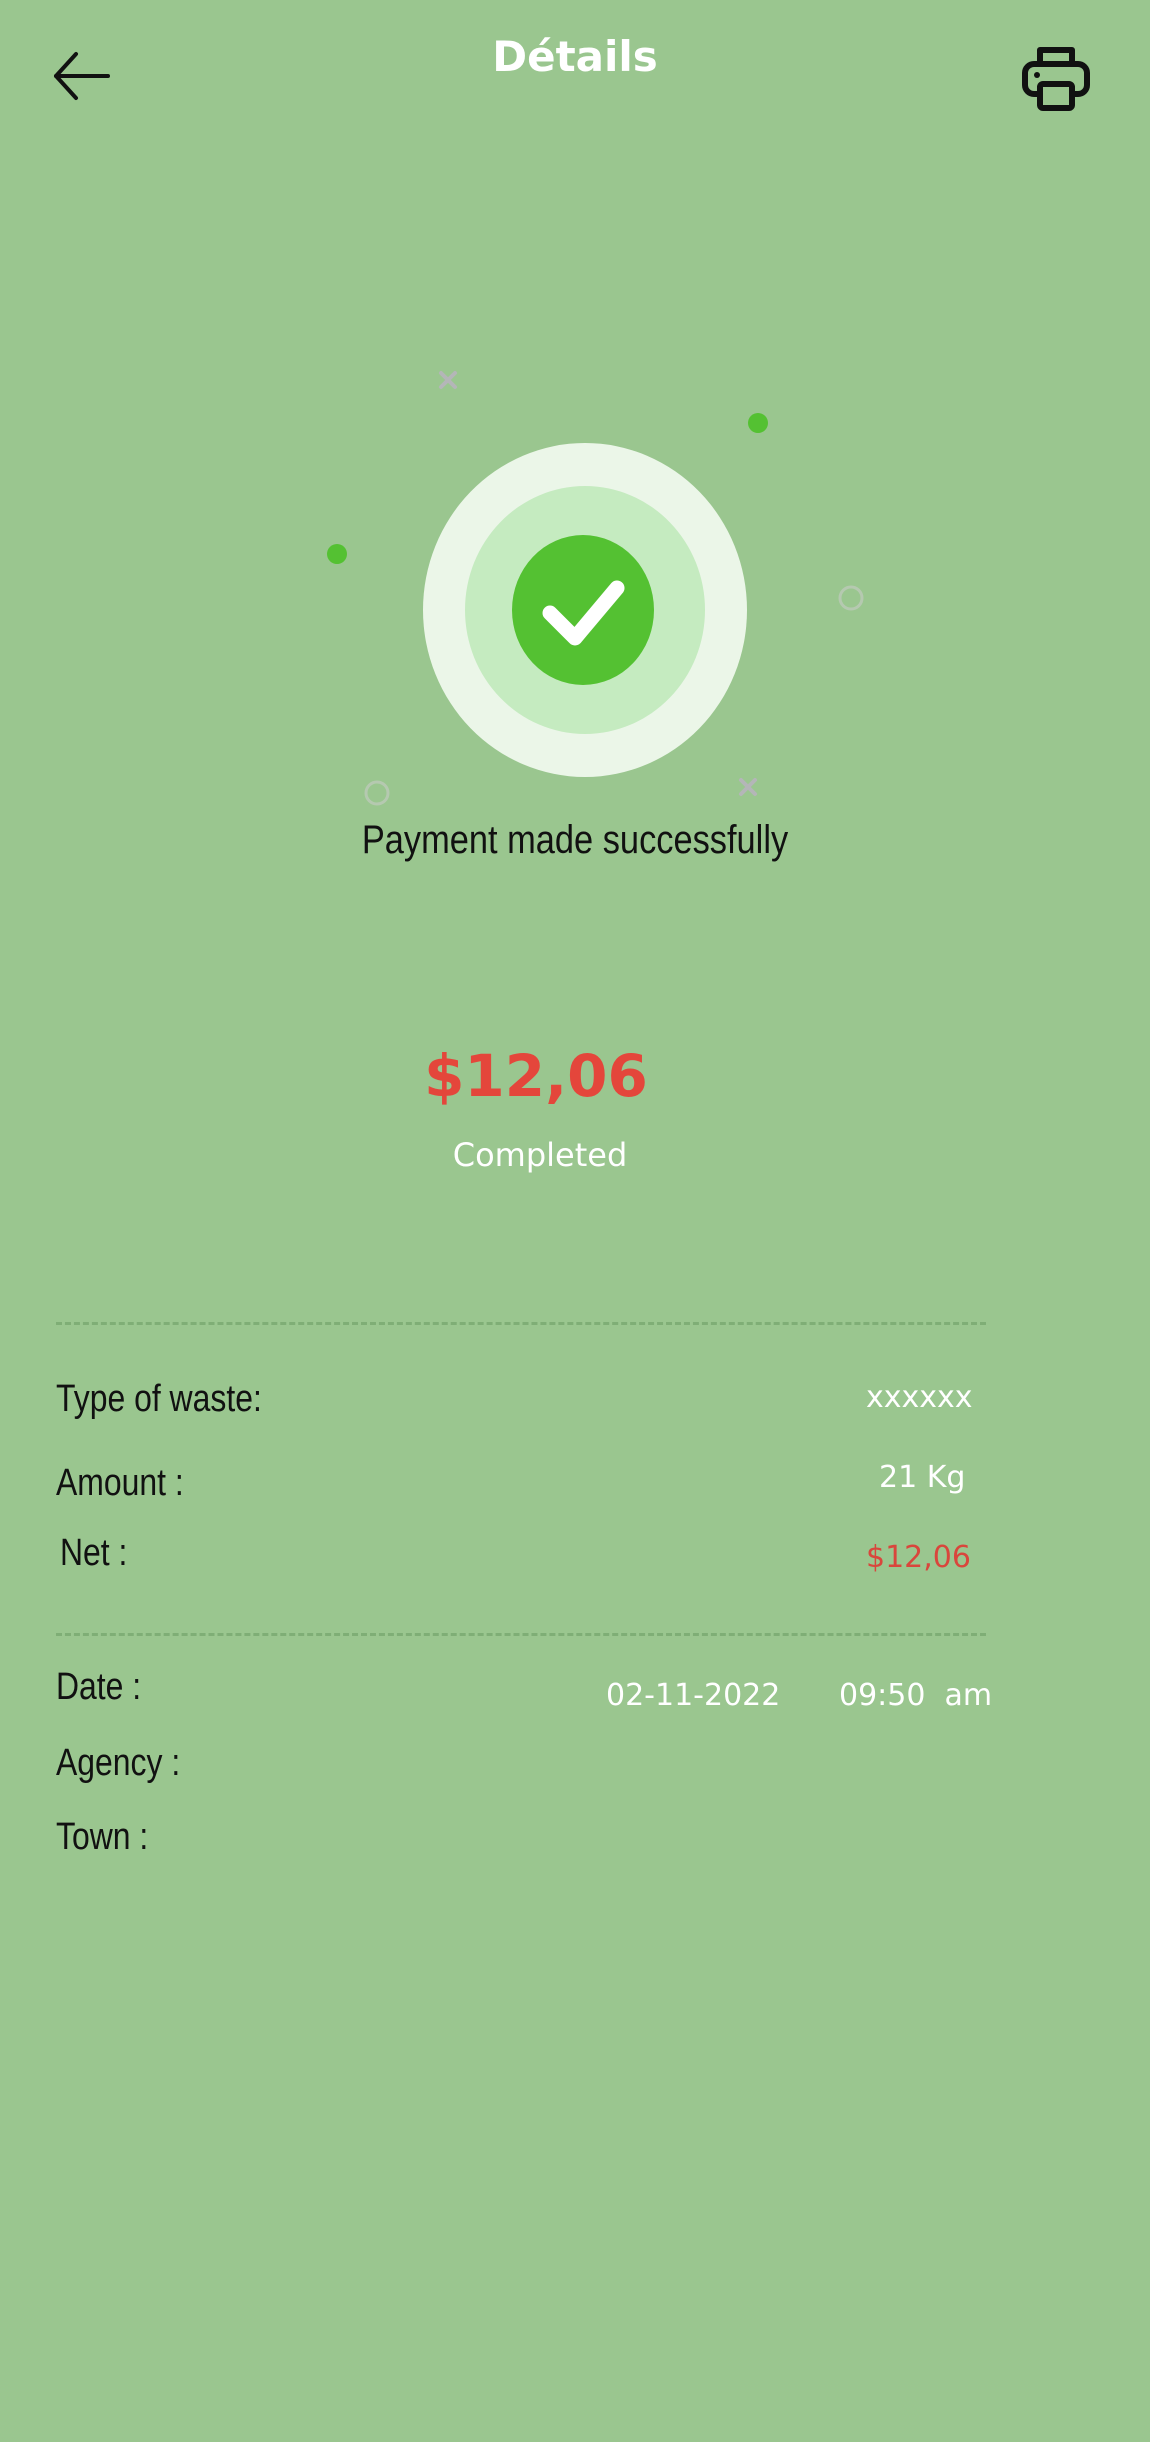 The image size is (1150, 2442). What do you see at coordinates (159, 1399) in the screenshot?
I see `waste-type-label: Type of waste:` at bounding box center [159, 1399].